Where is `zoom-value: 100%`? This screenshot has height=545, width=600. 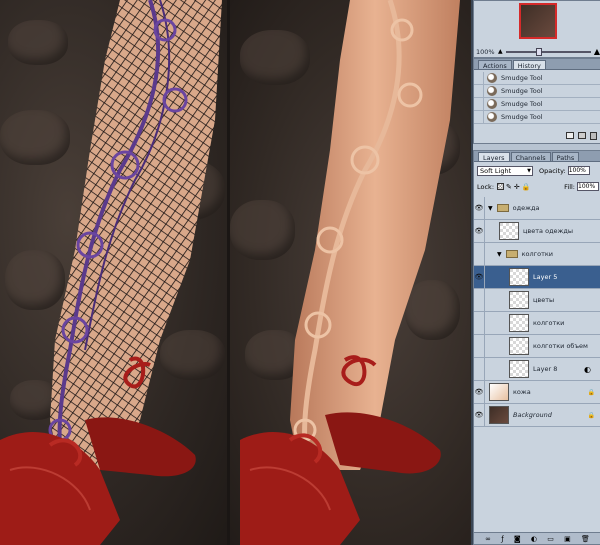
zoom-value: 100% is located at coordinates (487, 52).